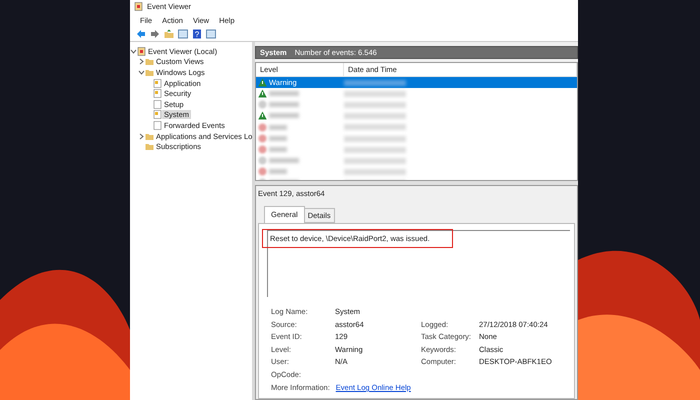 This screenshot has width=700, height=400. Describe the element at coordinates (262, 171) in the screenshot. I see `error-icon` at that location.